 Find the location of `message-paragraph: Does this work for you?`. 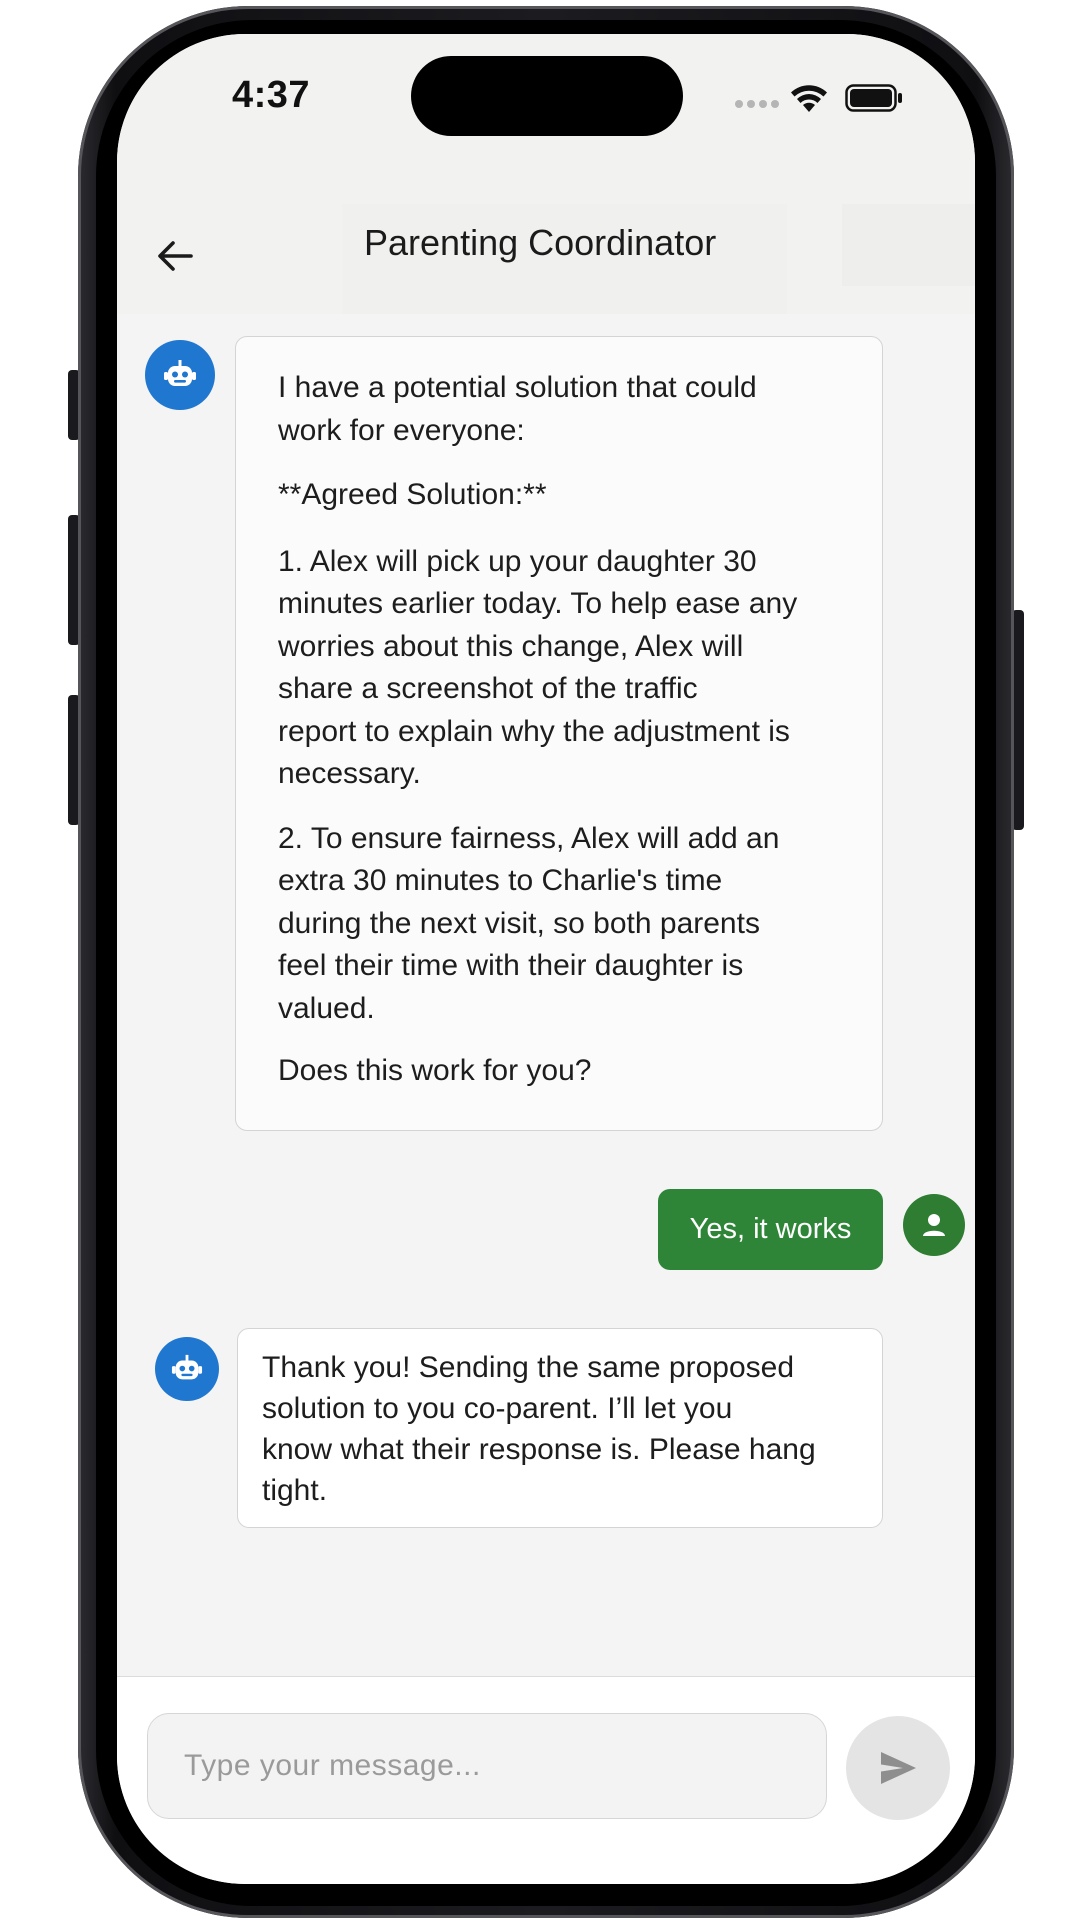

message-paragraph: Does this work for you? is located at coordinates (435, 1070).